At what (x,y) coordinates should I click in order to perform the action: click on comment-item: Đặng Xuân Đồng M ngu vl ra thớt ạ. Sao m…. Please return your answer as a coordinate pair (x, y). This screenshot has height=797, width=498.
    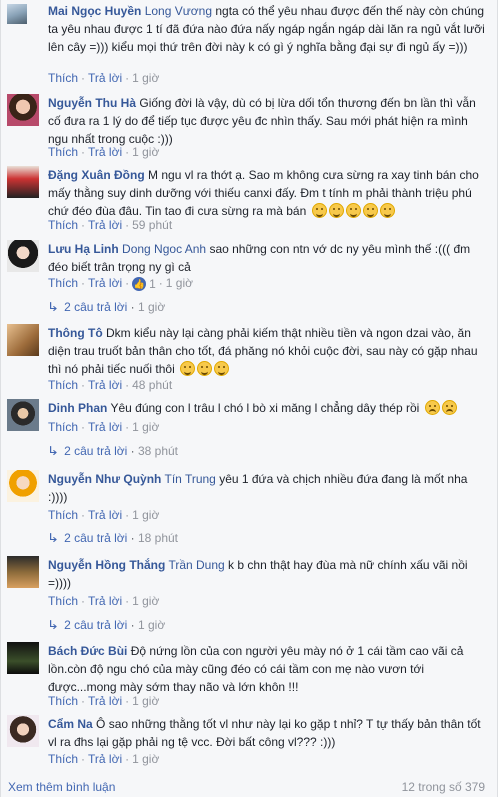
    Looking at the image, I should click on (248, 199).